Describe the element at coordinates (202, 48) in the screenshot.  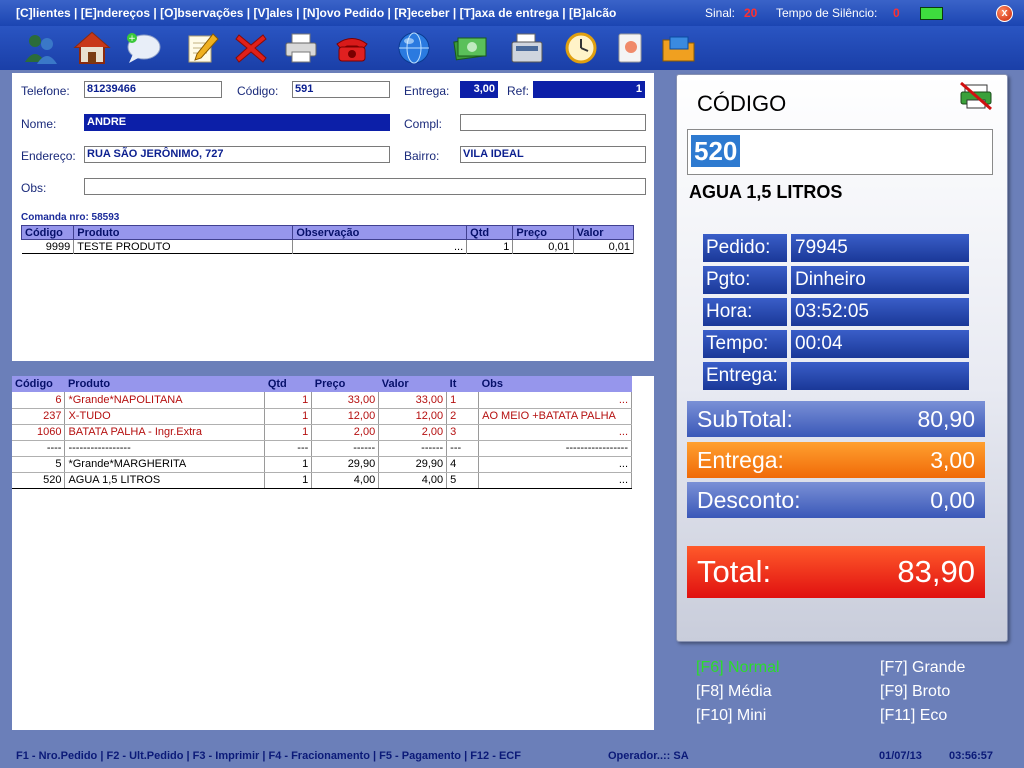
I see `notepad-pencil-icon` at that location.